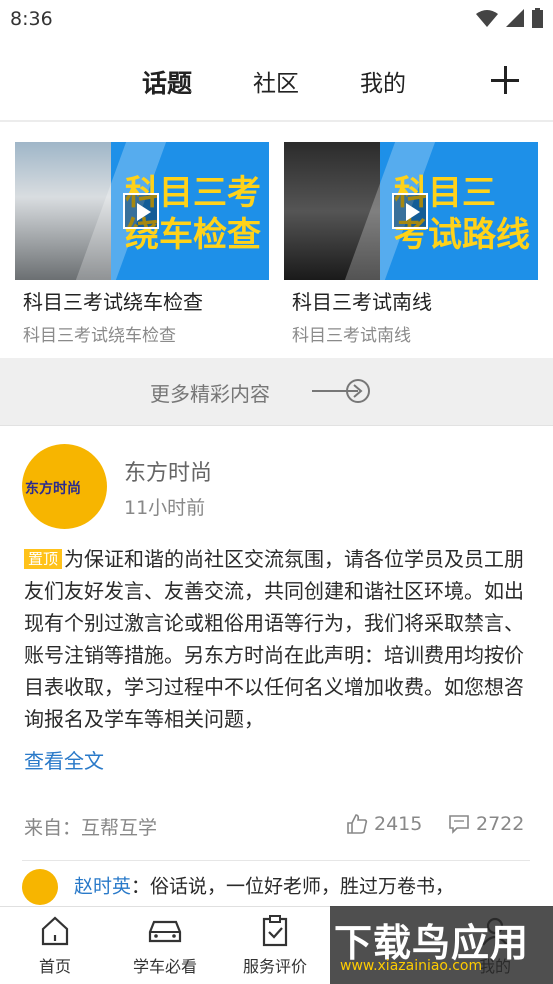  Describe the element at coordinates (165, 508) in the screenshot. I see `post-time: 11小时前` at that location.